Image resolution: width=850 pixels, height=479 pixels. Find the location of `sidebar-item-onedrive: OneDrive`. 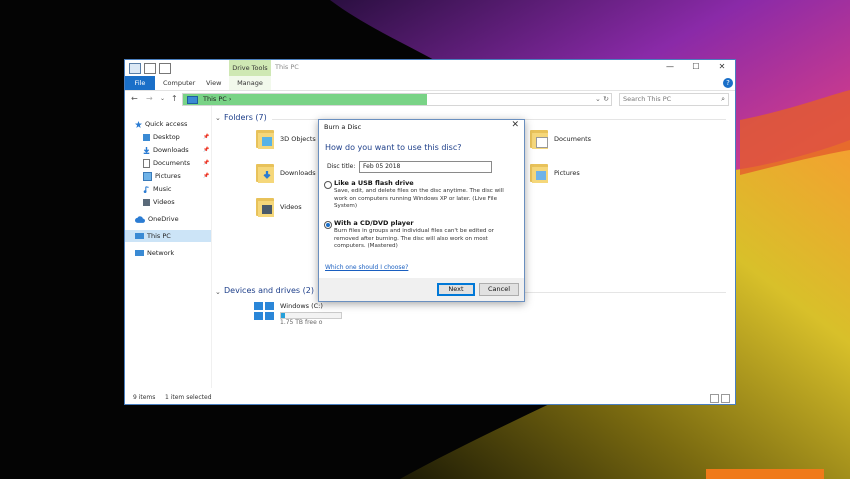

sidebar-item-onedrive: OneDrive is located at coordinates (157, 219).